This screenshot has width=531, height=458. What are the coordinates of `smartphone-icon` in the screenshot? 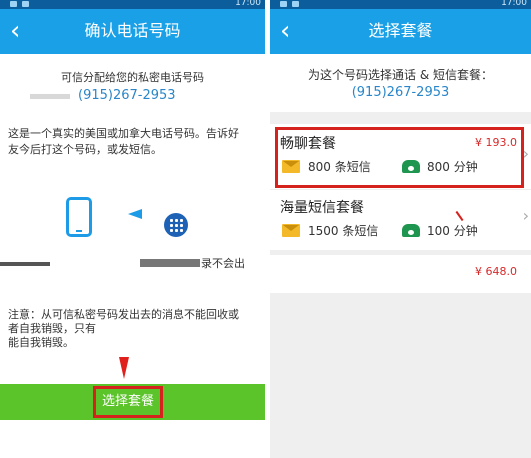 It's located at (79, 217).